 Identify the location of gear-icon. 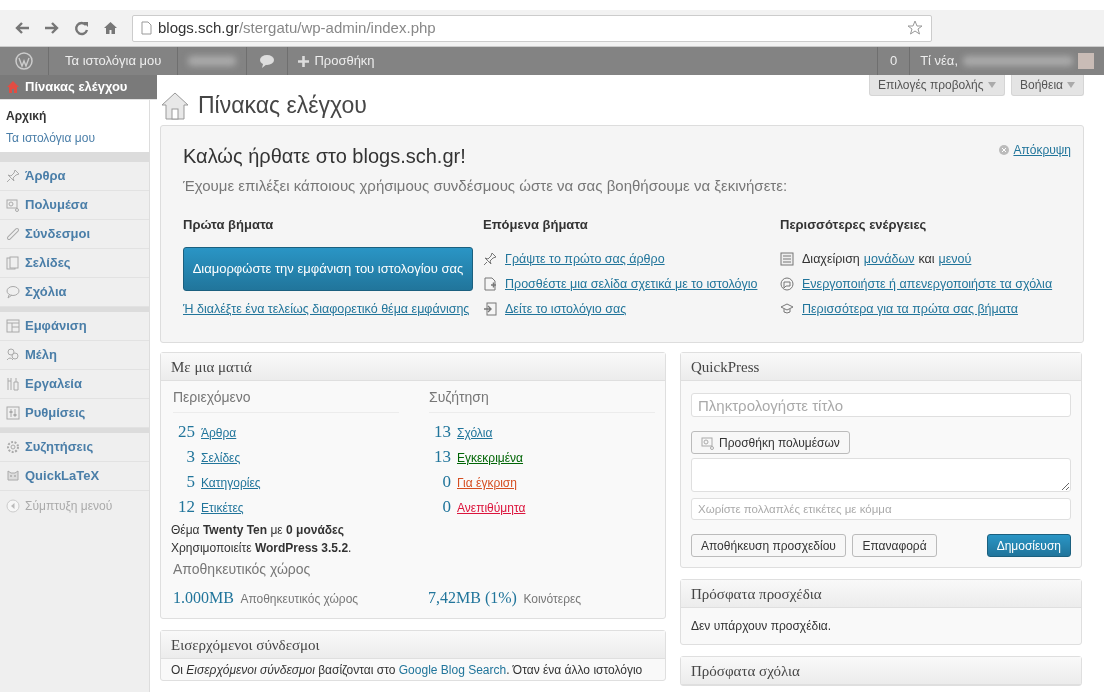
(13, 447).